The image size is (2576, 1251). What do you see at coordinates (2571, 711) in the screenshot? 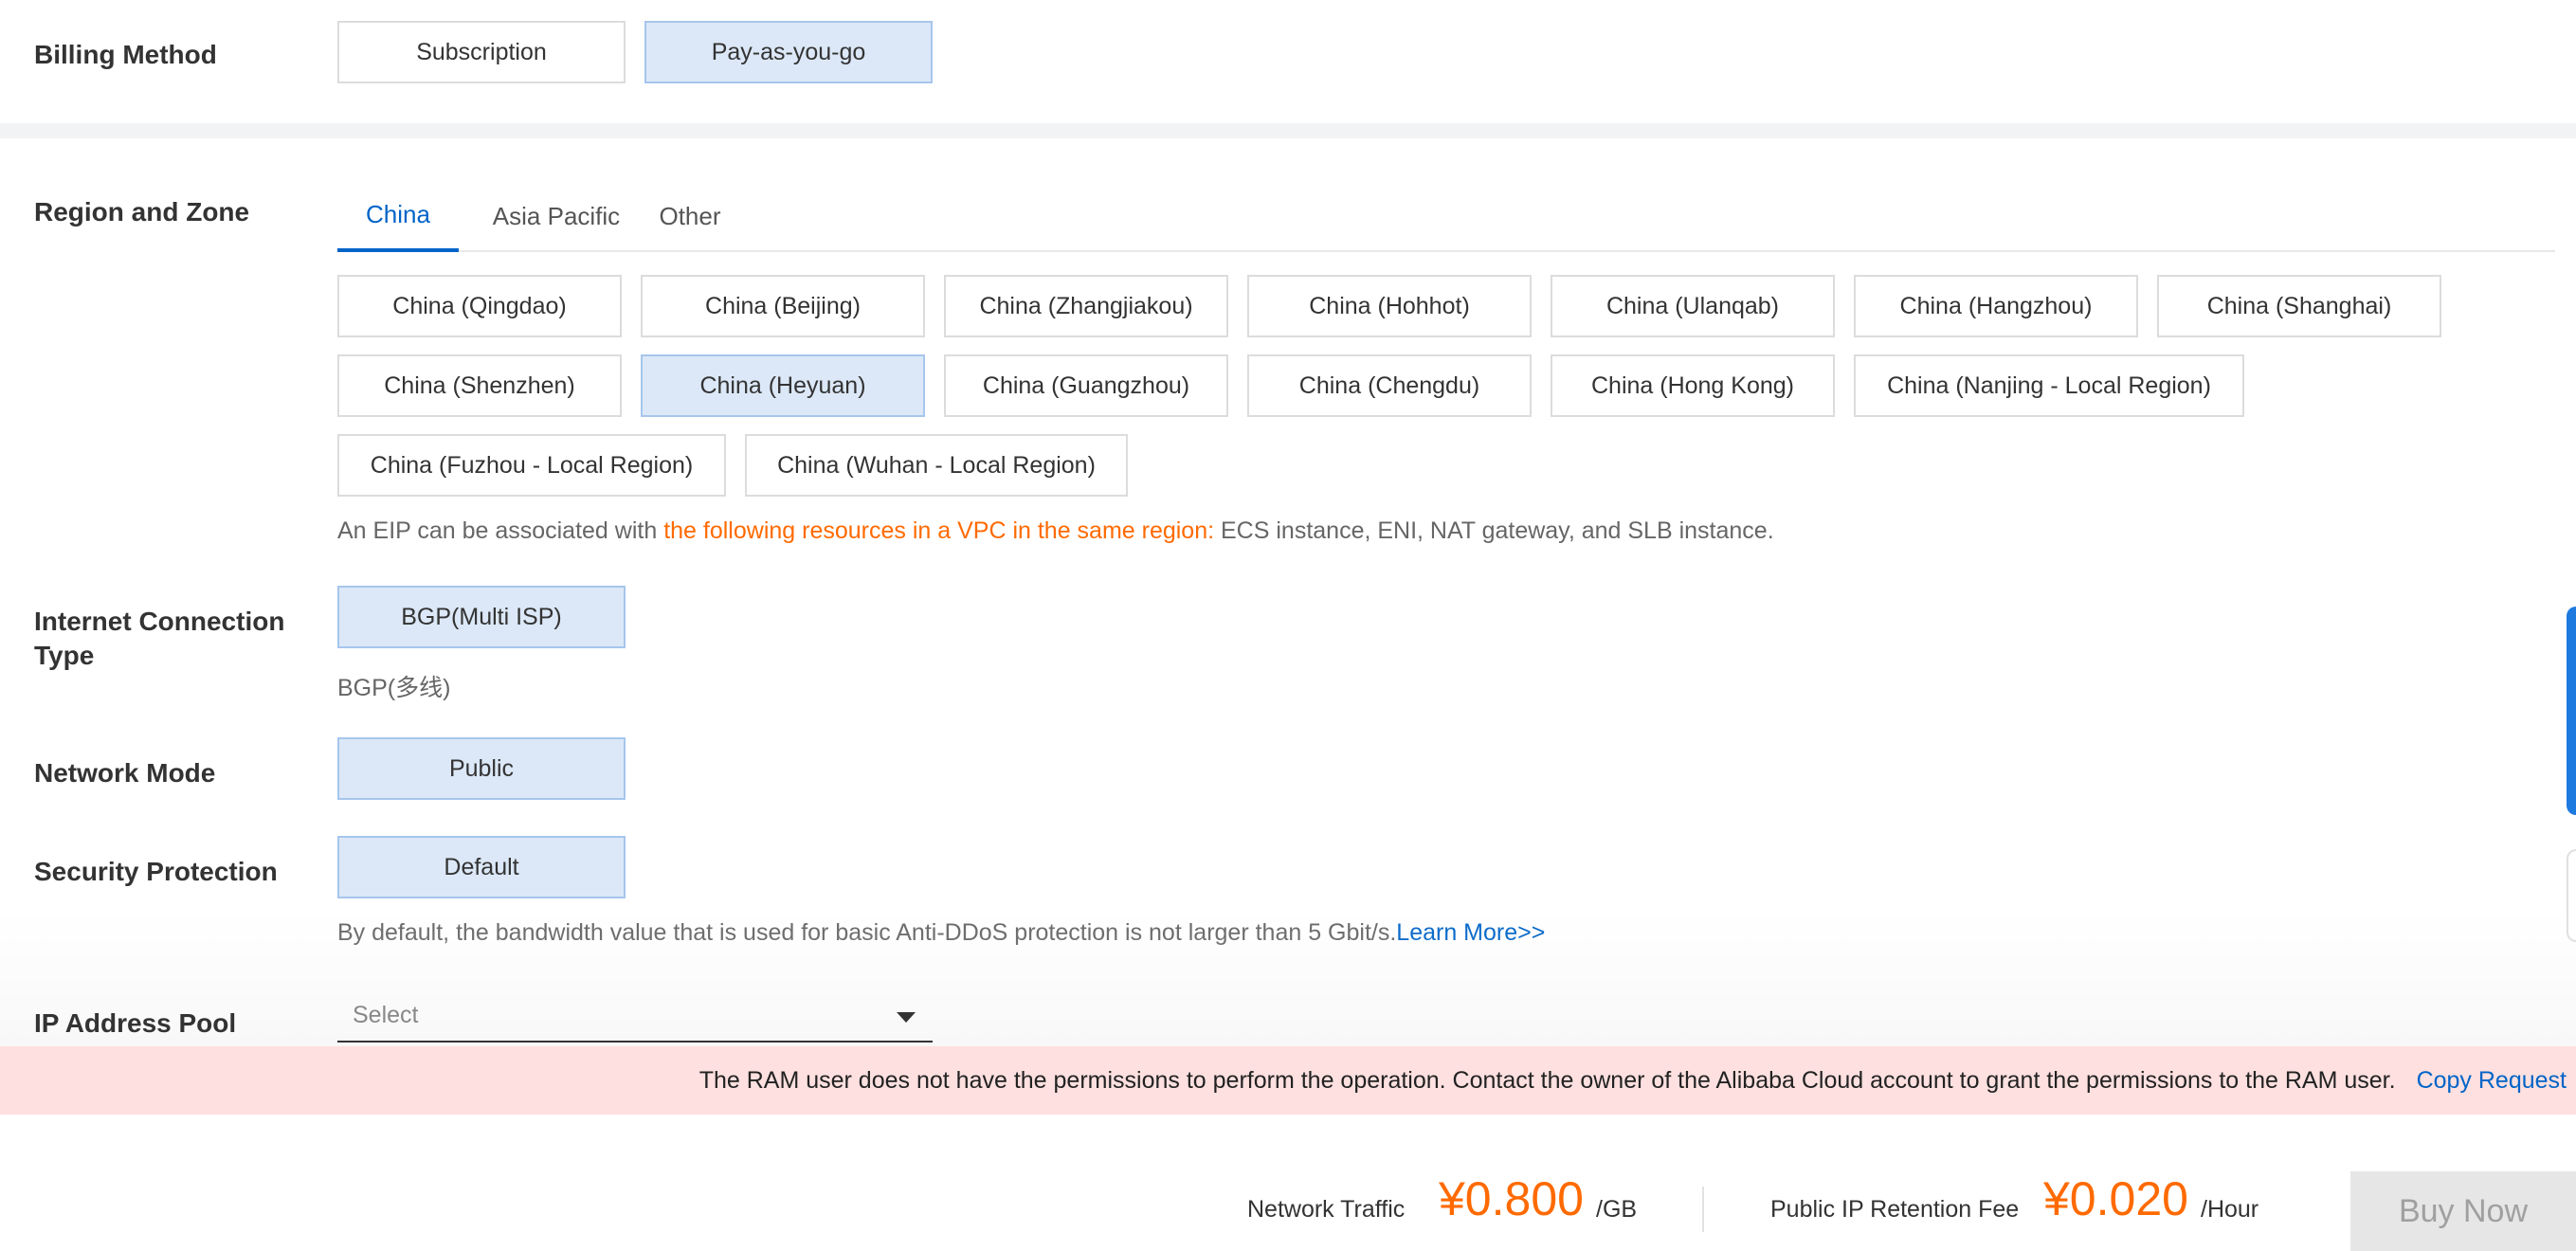
I see `floating-widget-edge` at bounding box center [2571, 711].